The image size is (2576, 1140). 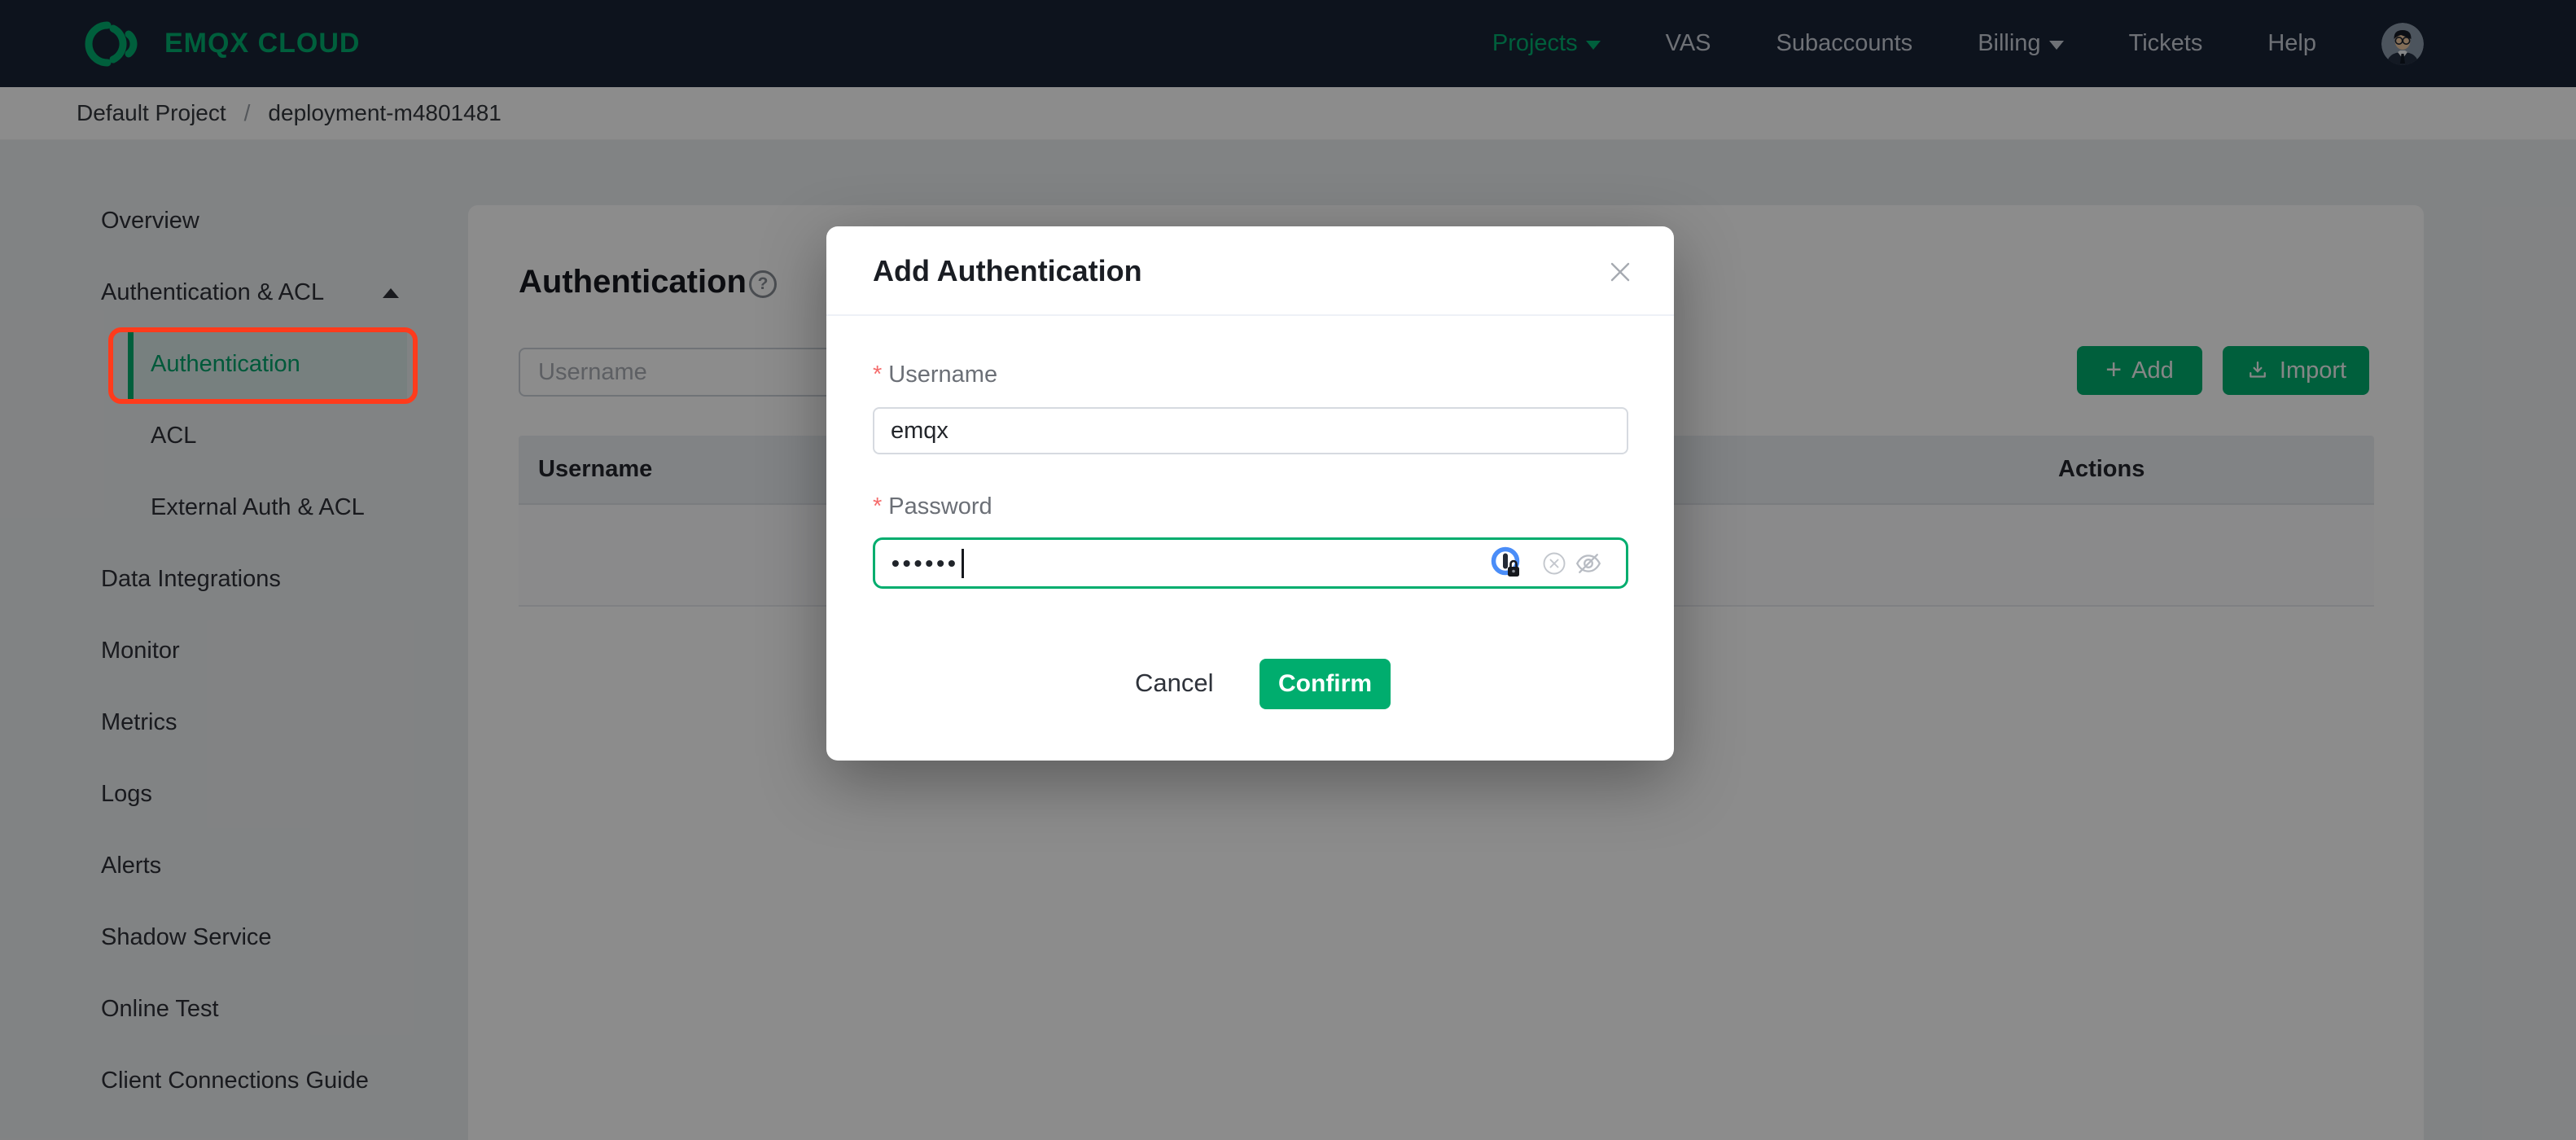 I want to click on cancel-button: Cancel, so click(x=1174, y=683).